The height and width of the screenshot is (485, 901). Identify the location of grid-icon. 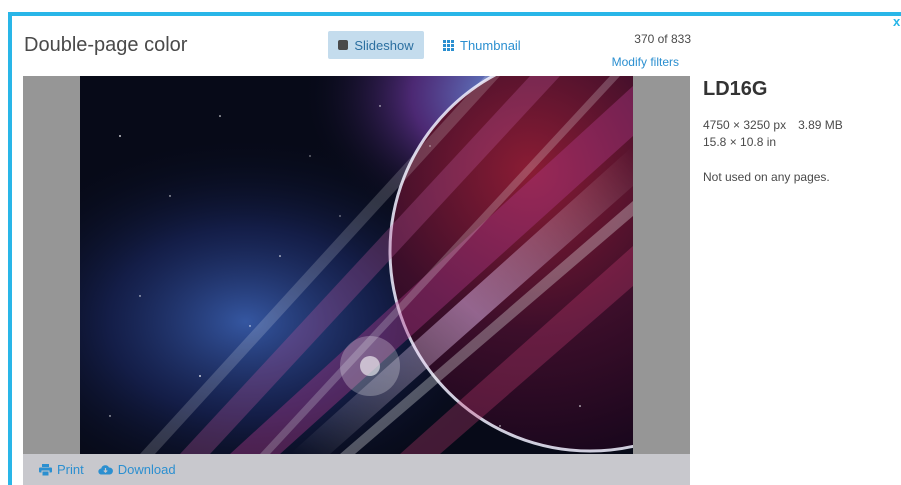
(448, 45).